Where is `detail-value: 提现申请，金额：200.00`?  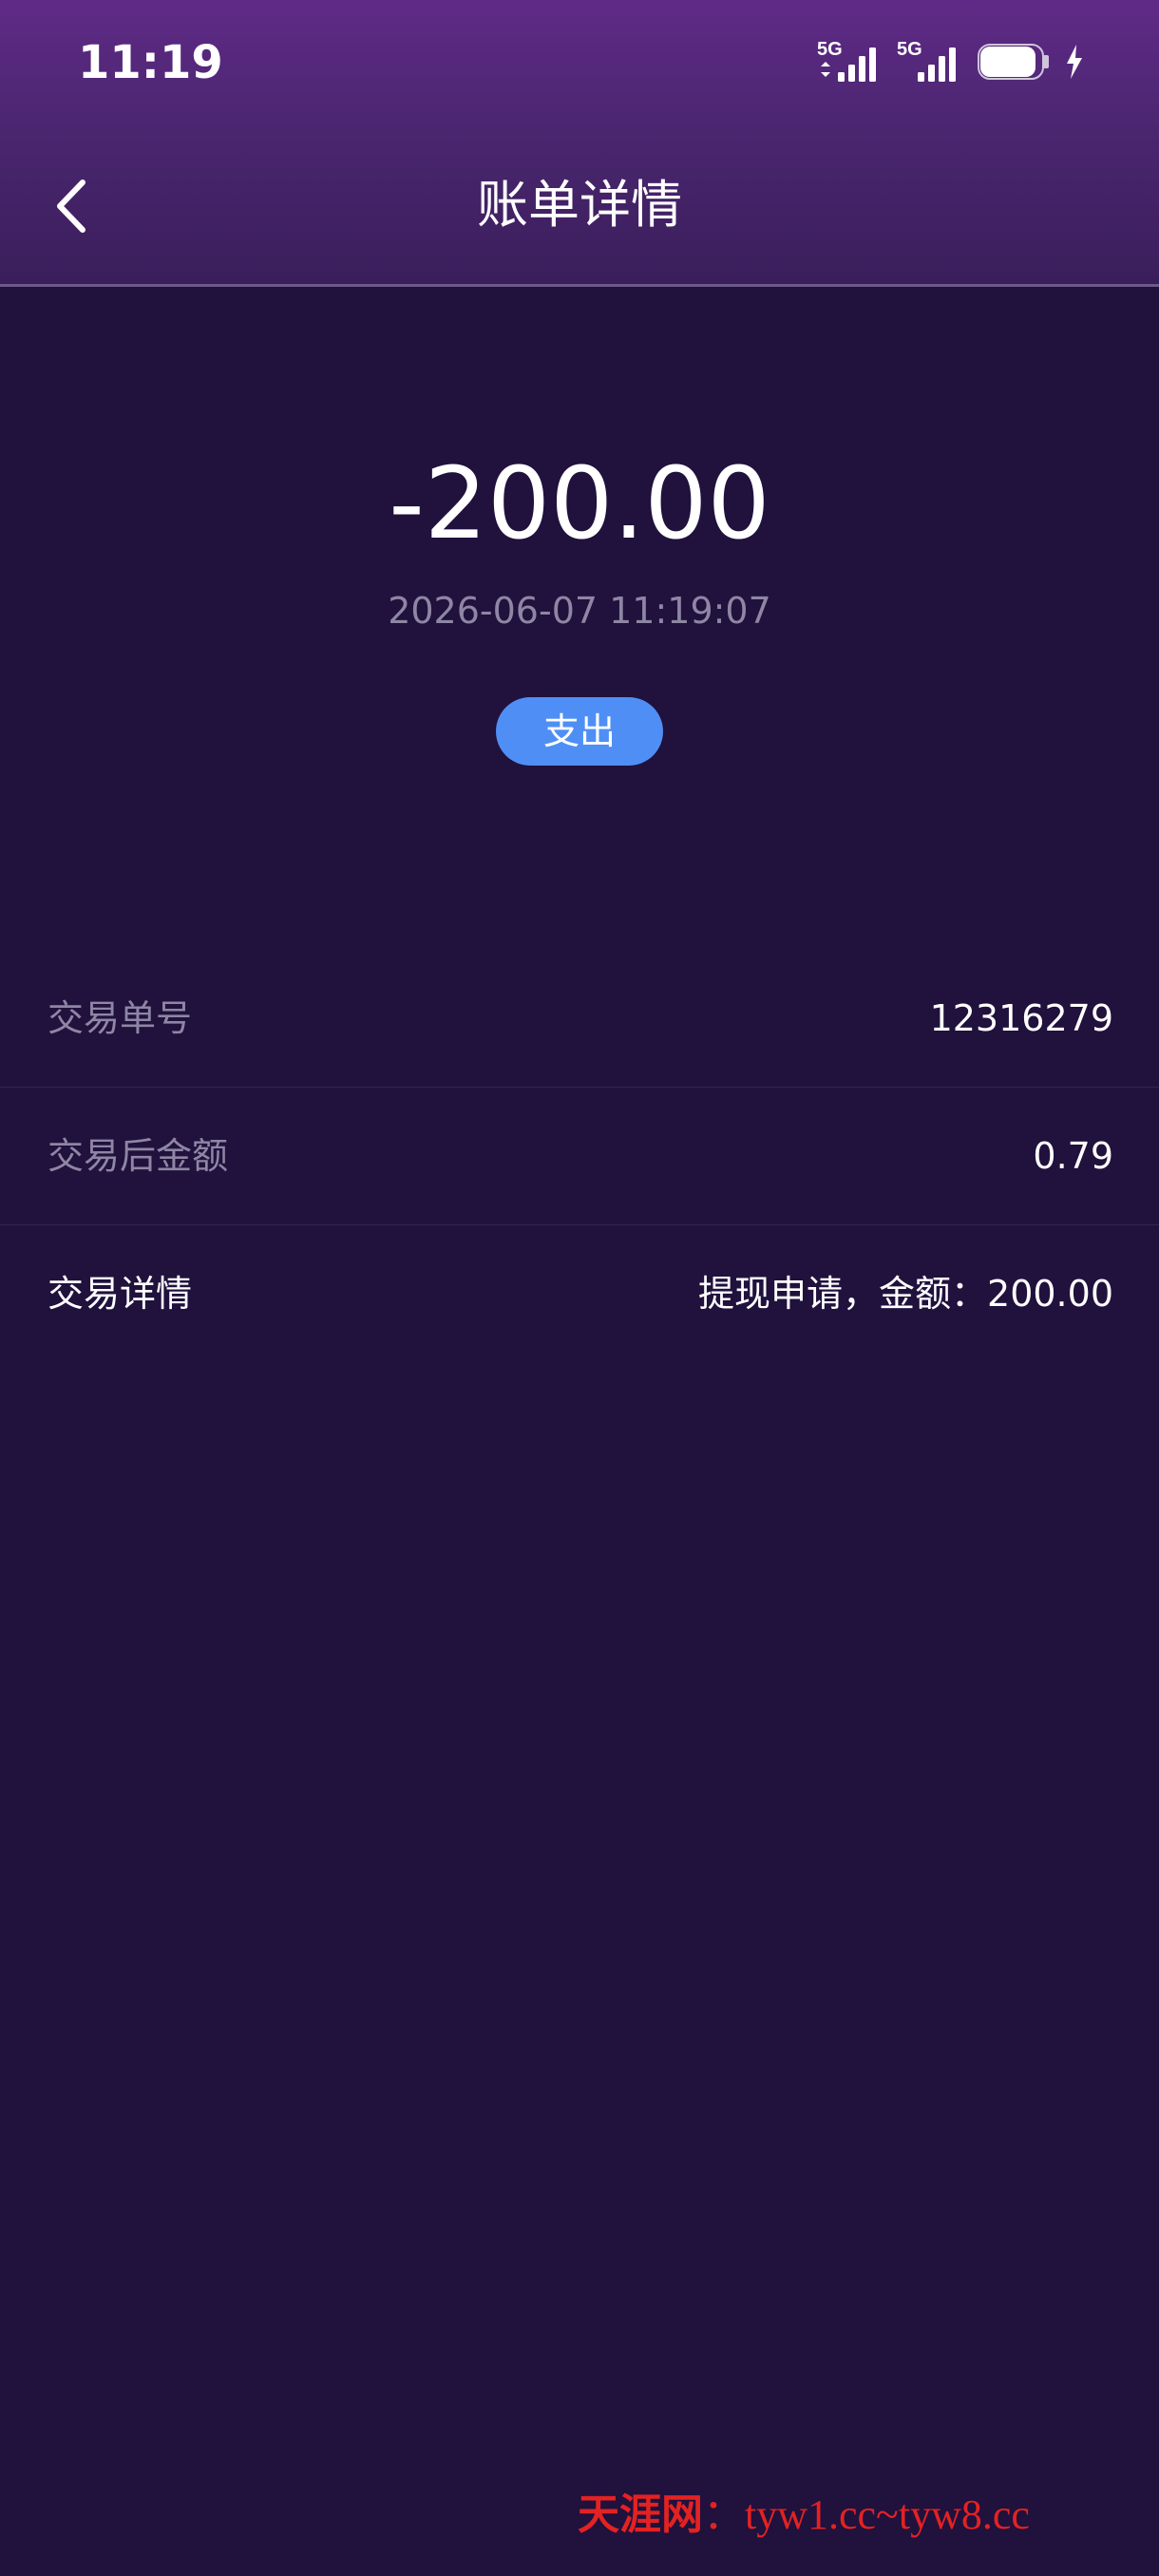
detail-value: 提现申请，金额：200.00 is located at coordinates (905, 1294).